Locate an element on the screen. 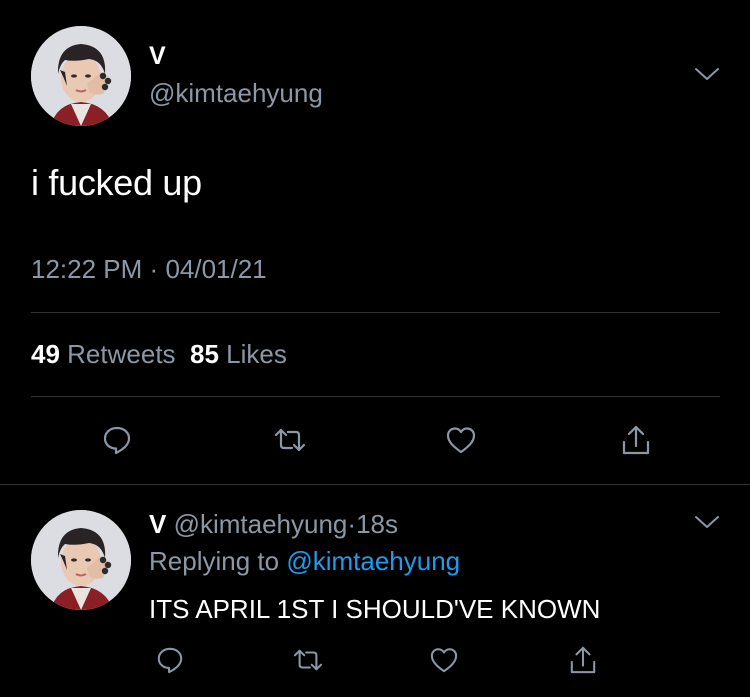 The width and height of the screenshot is (750, 697). replying-to-label: Replying to is located at coordinates (214, 561).